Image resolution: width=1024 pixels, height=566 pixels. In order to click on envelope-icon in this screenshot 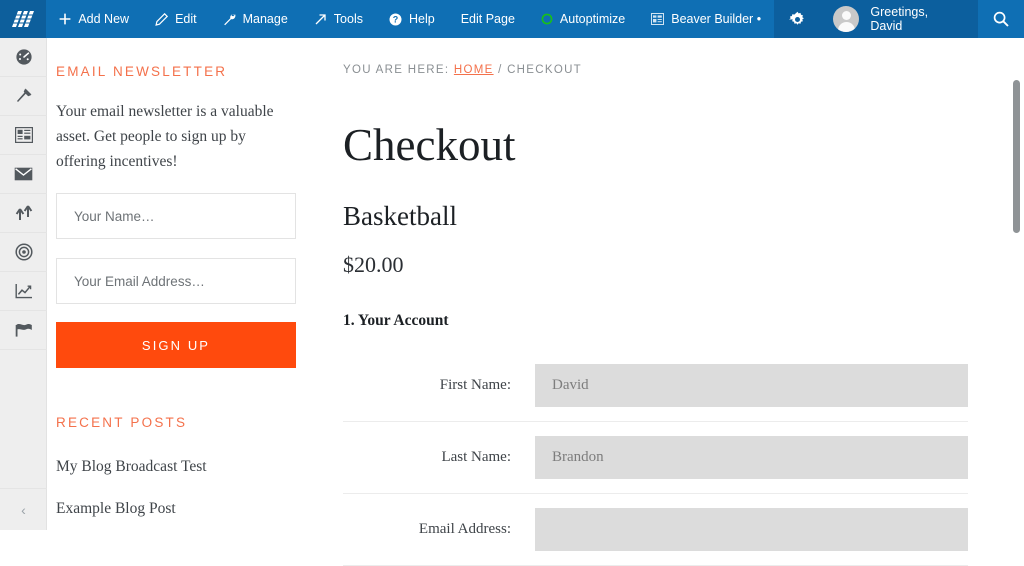, I will do `click(23, 174)`.